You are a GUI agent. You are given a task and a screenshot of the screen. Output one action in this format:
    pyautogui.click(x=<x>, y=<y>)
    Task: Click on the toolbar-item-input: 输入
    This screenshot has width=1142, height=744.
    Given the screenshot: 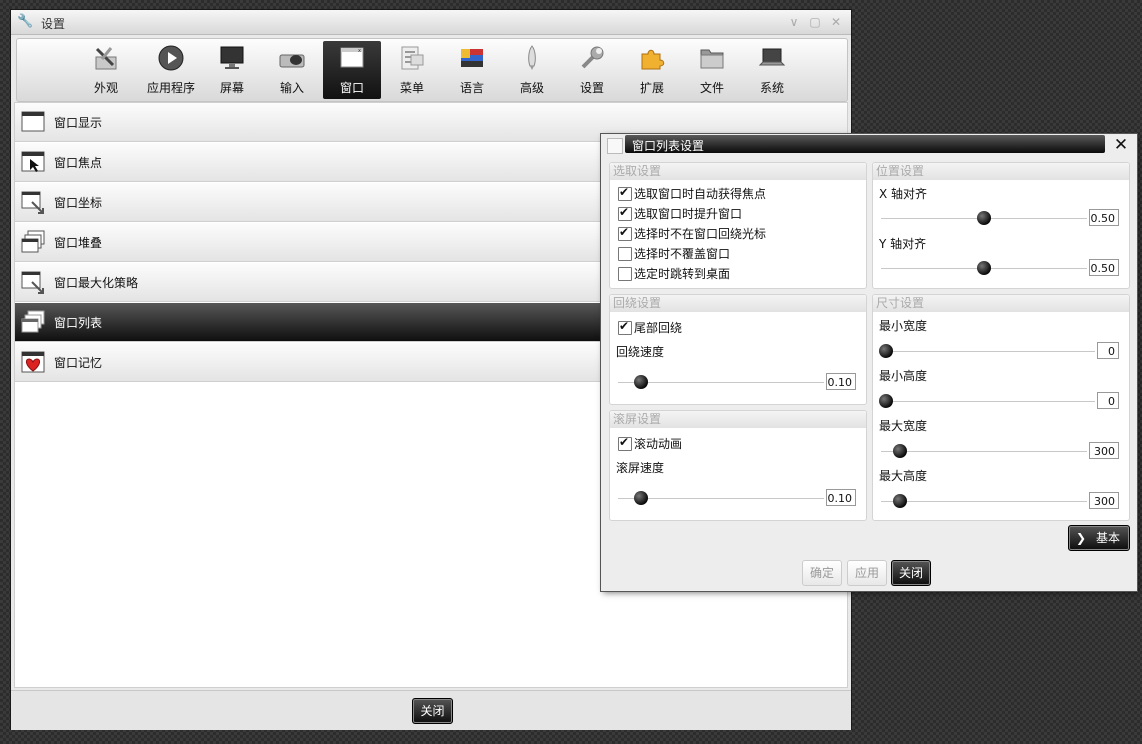 What is the action you would take?
    pyautogui.click(x=292, y=70)
    